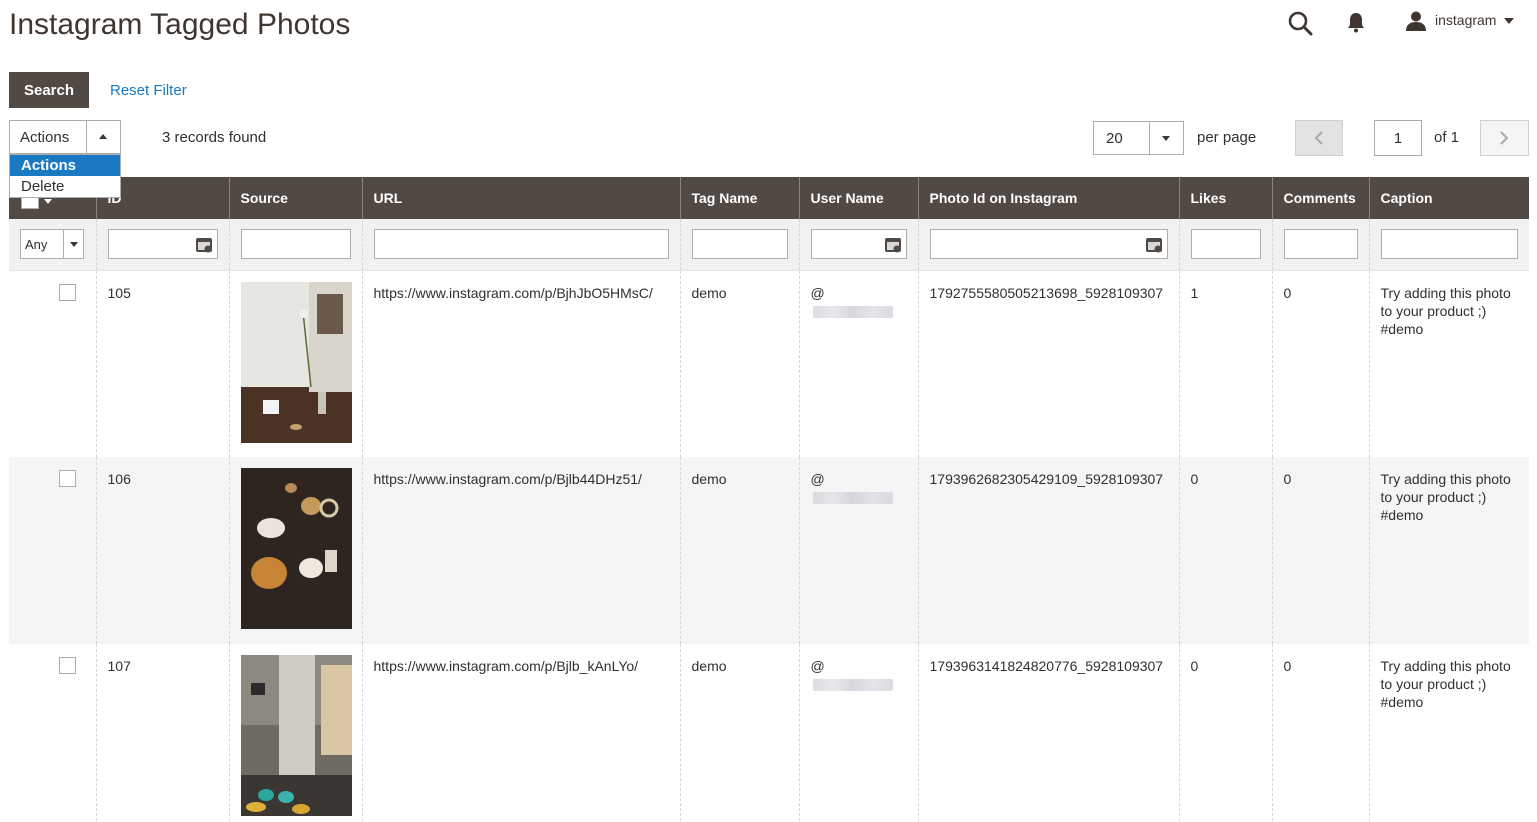 Image resolution: width=1537 pixels, height=822 pixels. I want to click on tag-name-filter-input, so click(739, 244).